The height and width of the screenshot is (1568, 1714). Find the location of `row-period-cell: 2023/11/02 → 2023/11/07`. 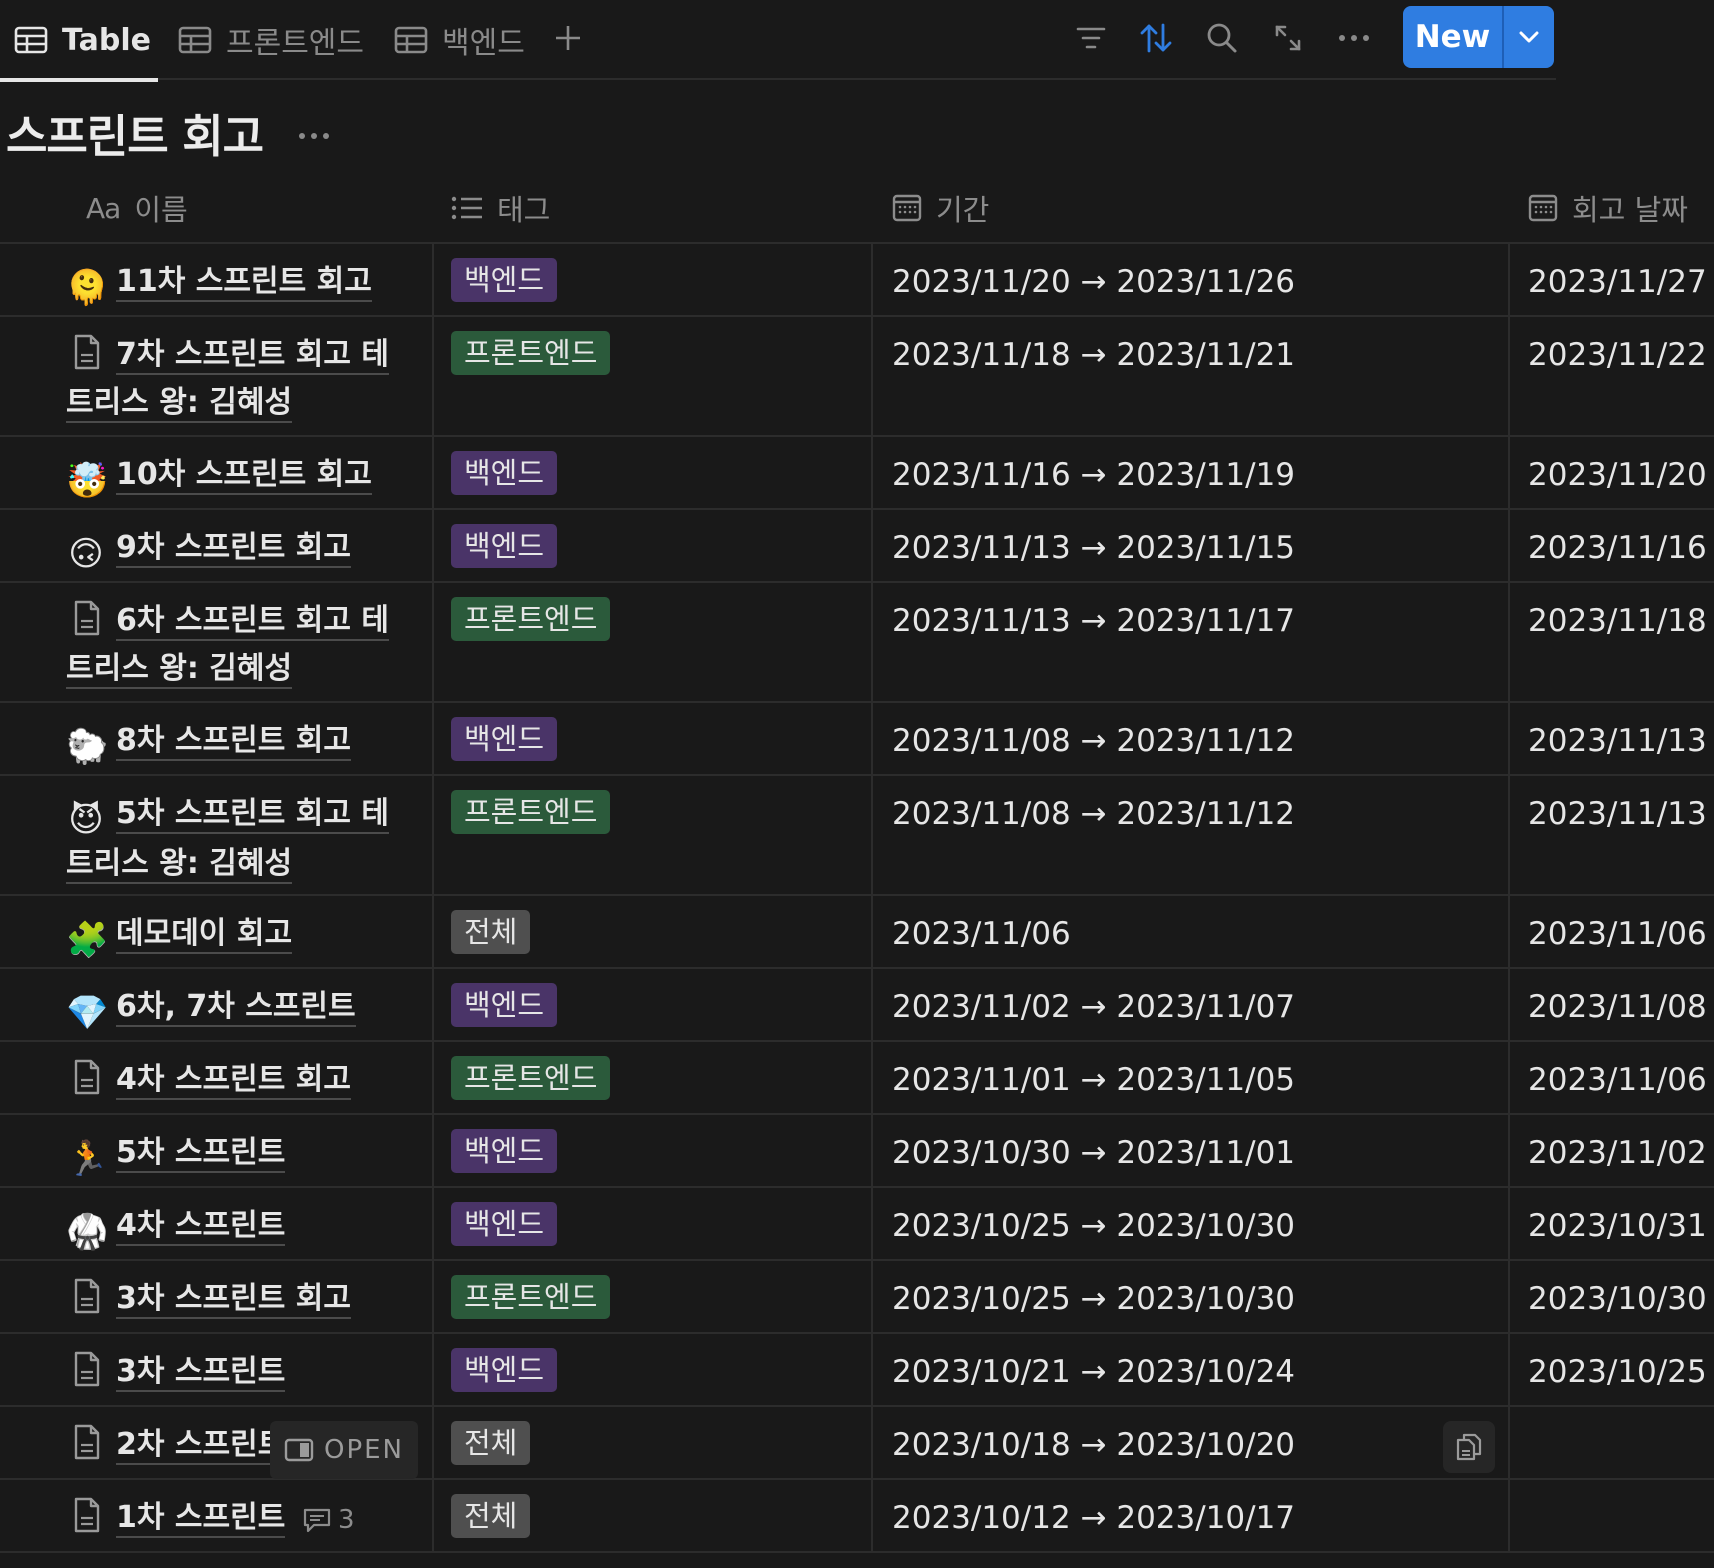

row-period-cell: 2023/11/02 → 2023/11/07 is located at coordinates (1093, 1007).